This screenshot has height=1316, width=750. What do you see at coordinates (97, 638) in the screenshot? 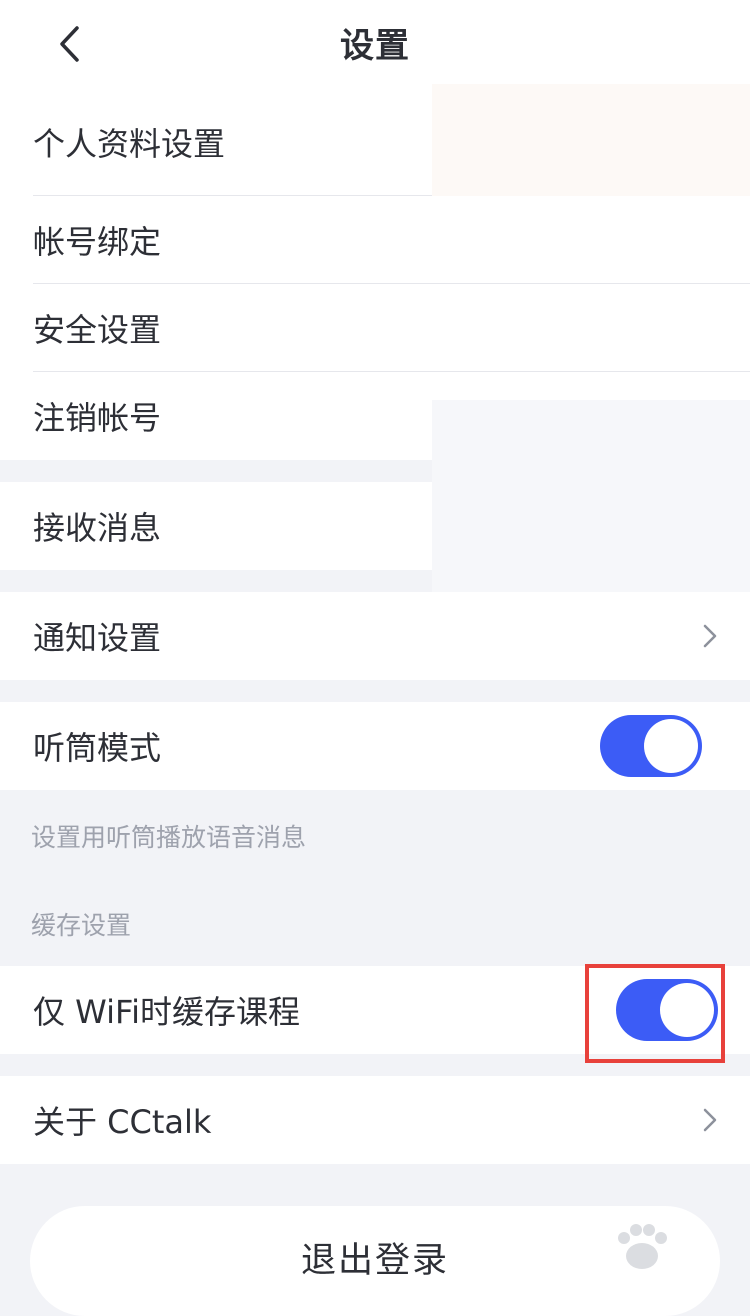
I see `settings-item-label: 通知设置` at bounding box center [97, 638].